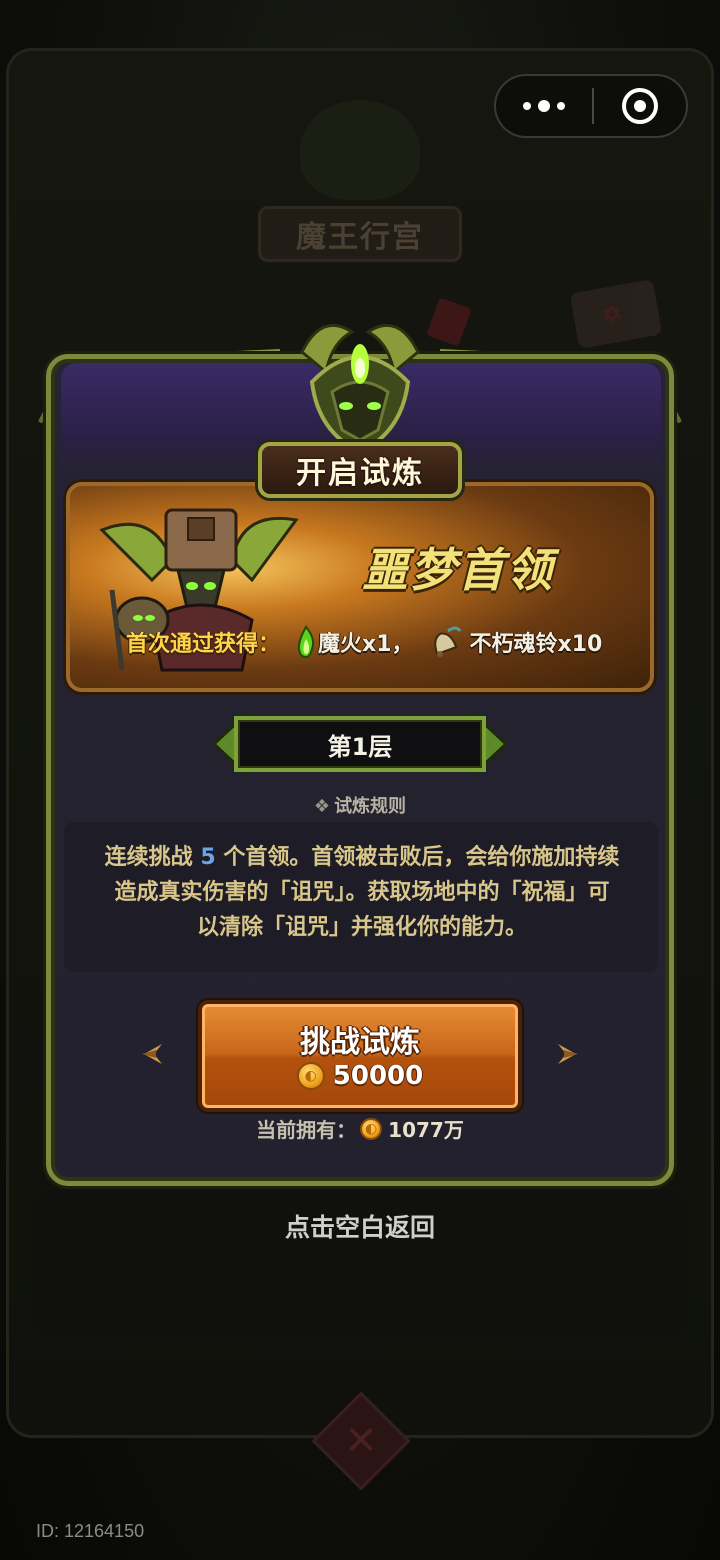  I want to click on tap-blank-to-return: 点击空白返回, so click(360, 1226).